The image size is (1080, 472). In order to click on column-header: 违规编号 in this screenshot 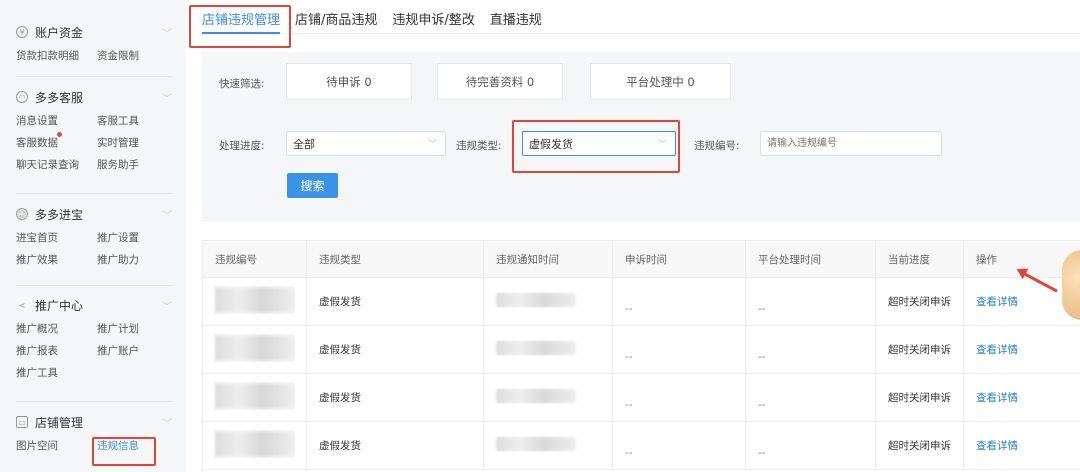, I will do `click(254, 259)`.